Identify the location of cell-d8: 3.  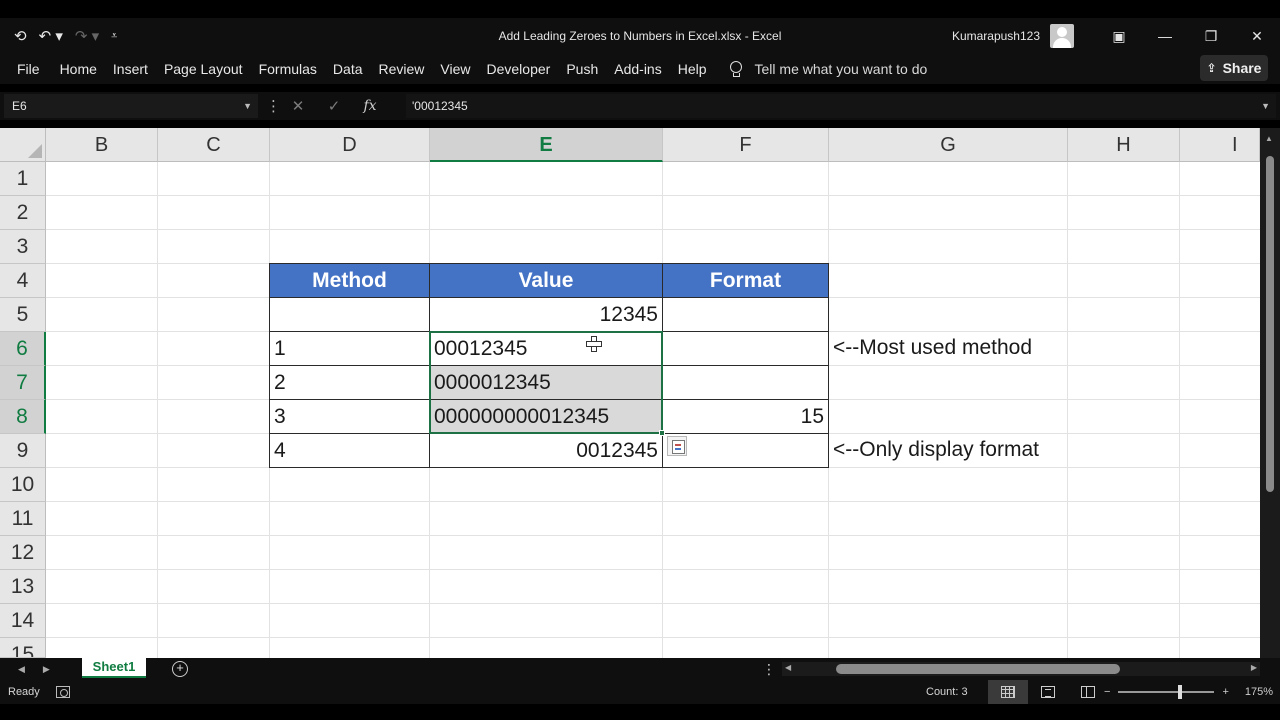
(349, 416).